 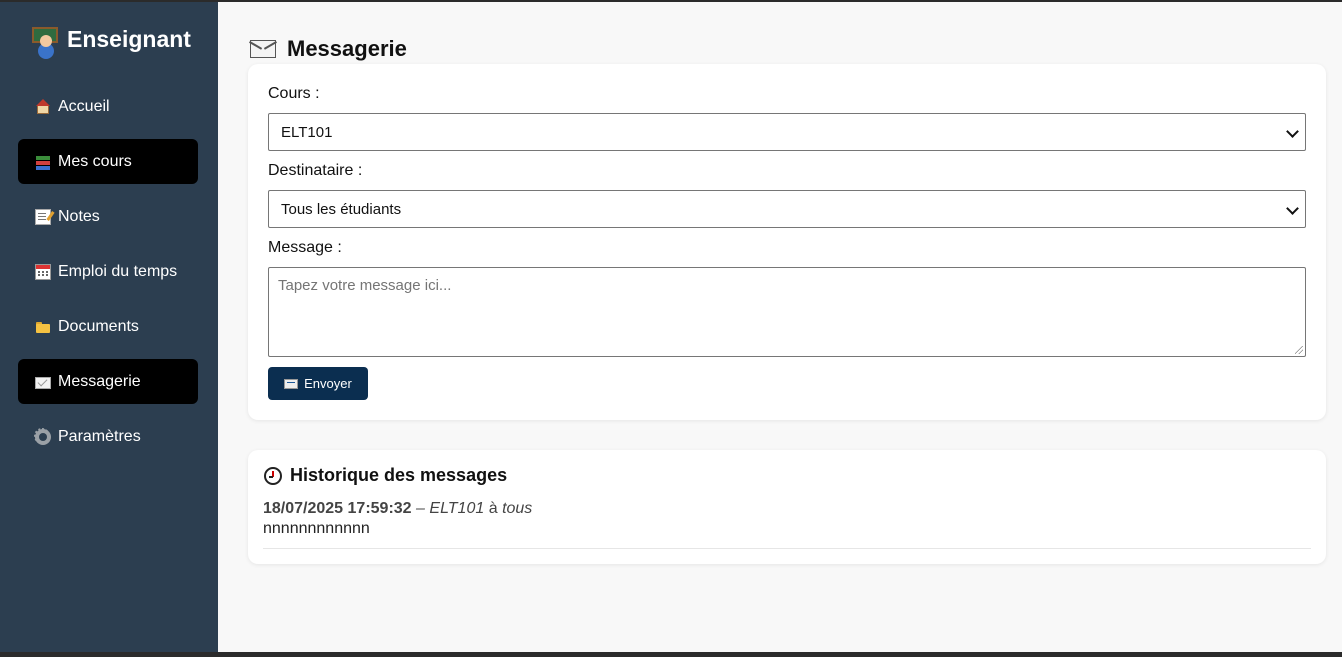 I want to click on send-button: Envoyer, so click(x=318, y=383).